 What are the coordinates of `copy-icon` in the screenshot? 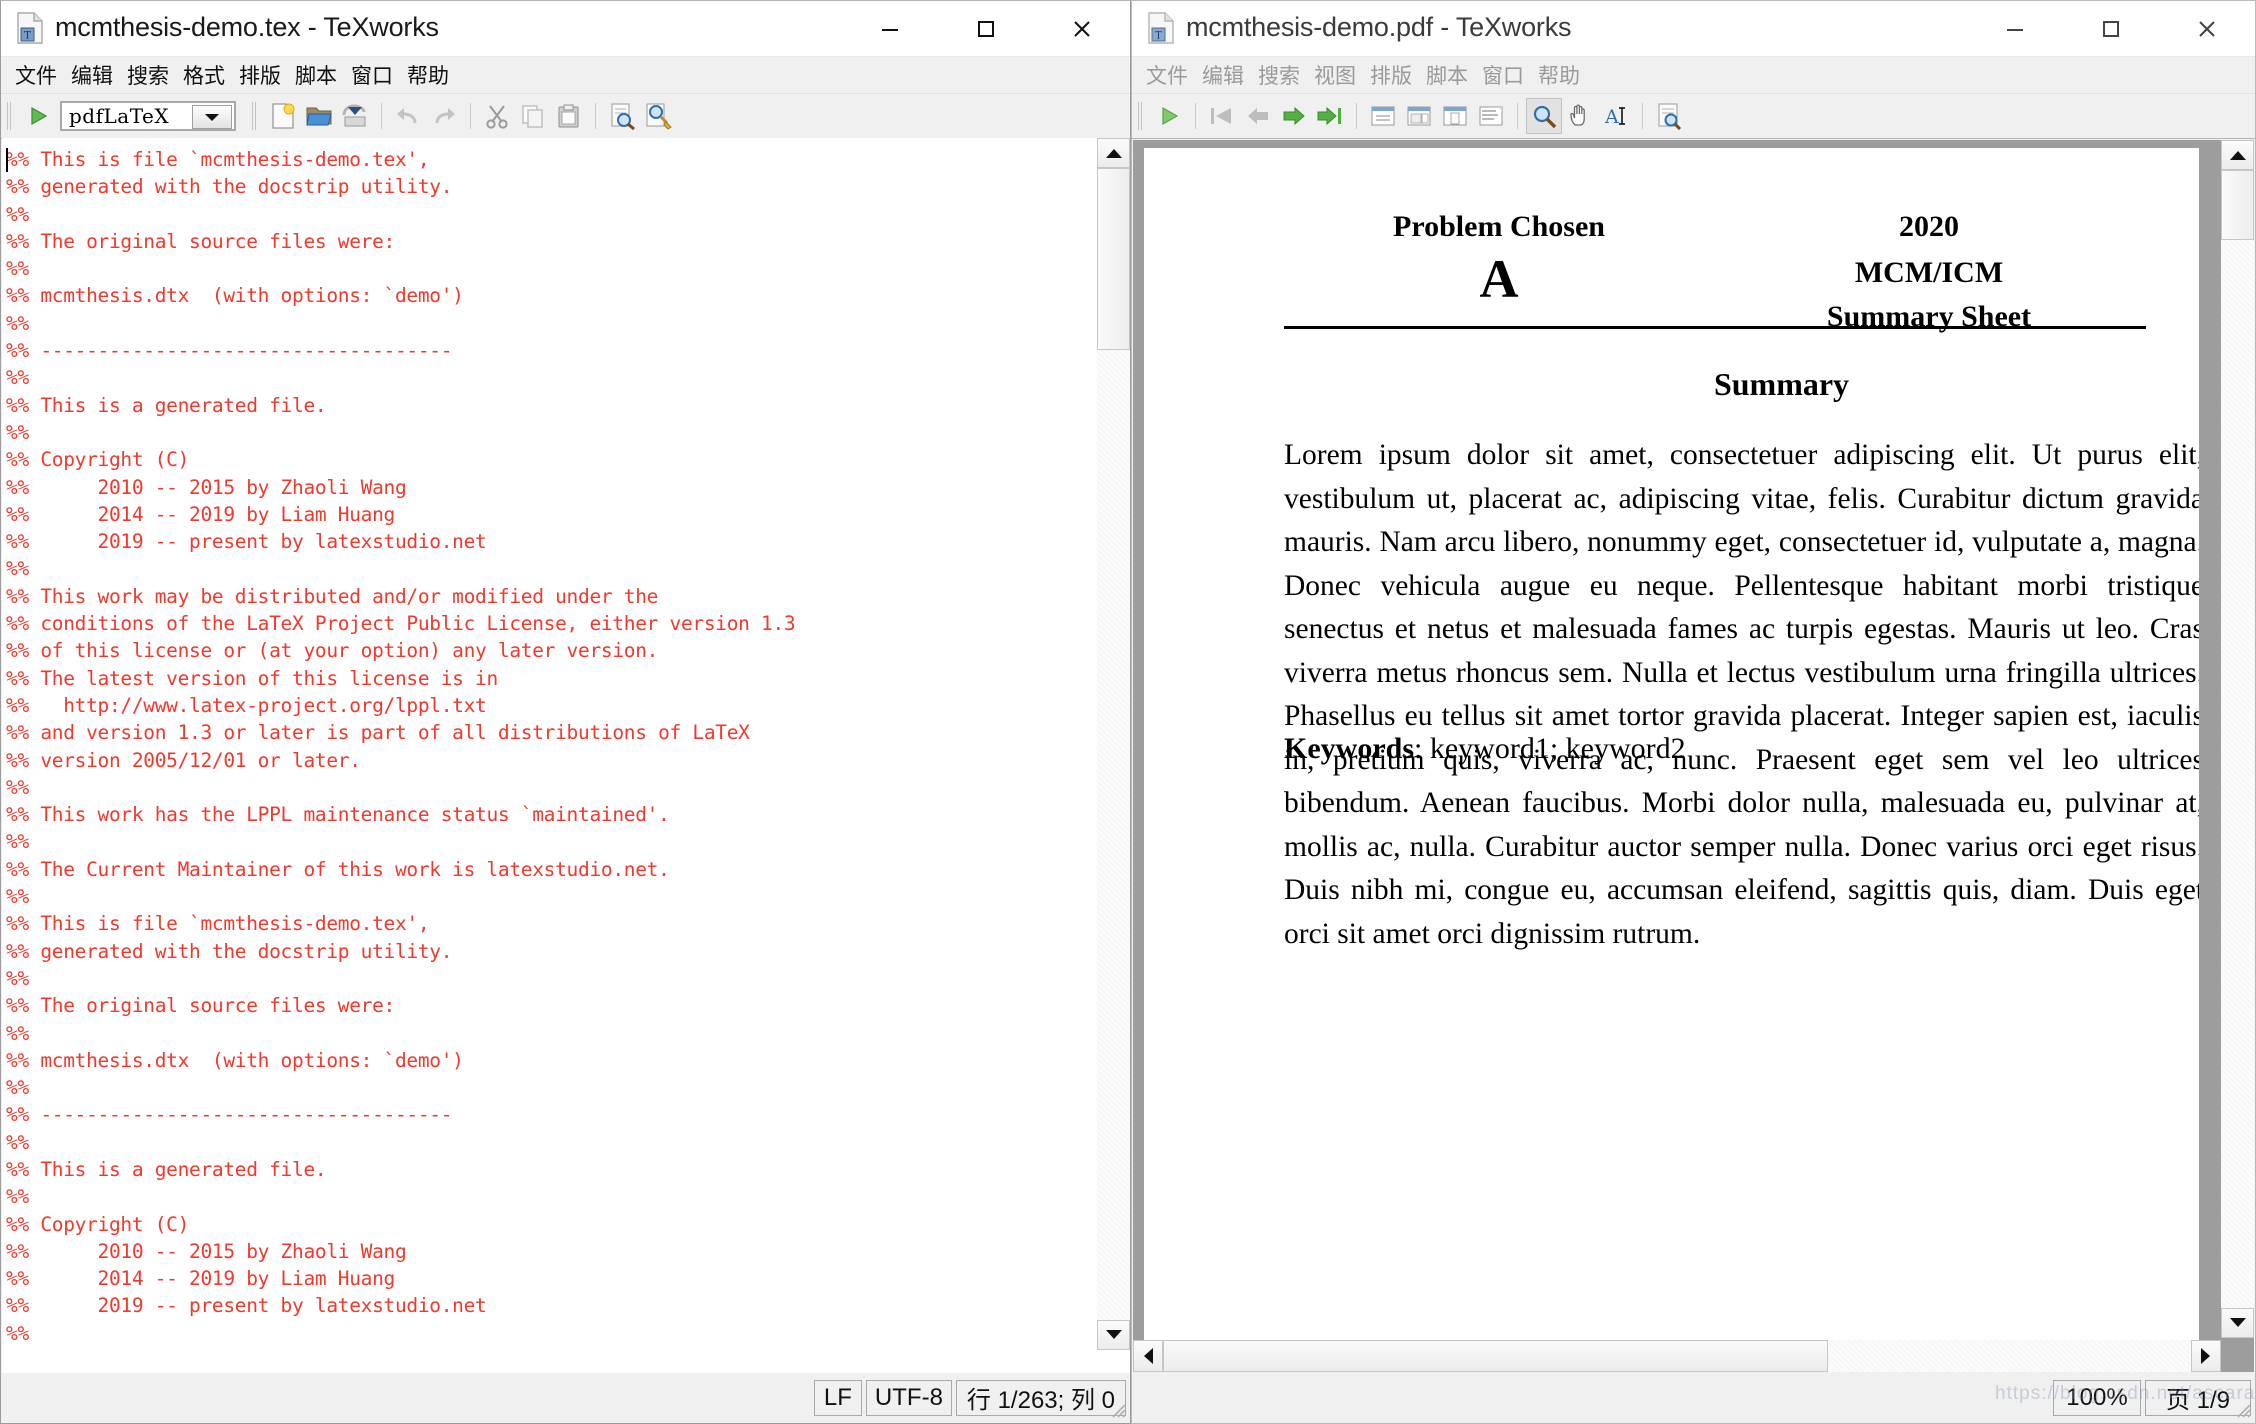 It's located at (533, 116).